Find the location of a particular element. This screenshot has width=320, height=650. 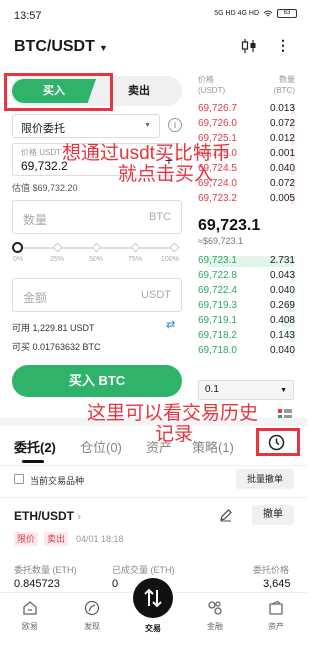

orderbook-qty: 0.072 is located at coordinates (282, 123).